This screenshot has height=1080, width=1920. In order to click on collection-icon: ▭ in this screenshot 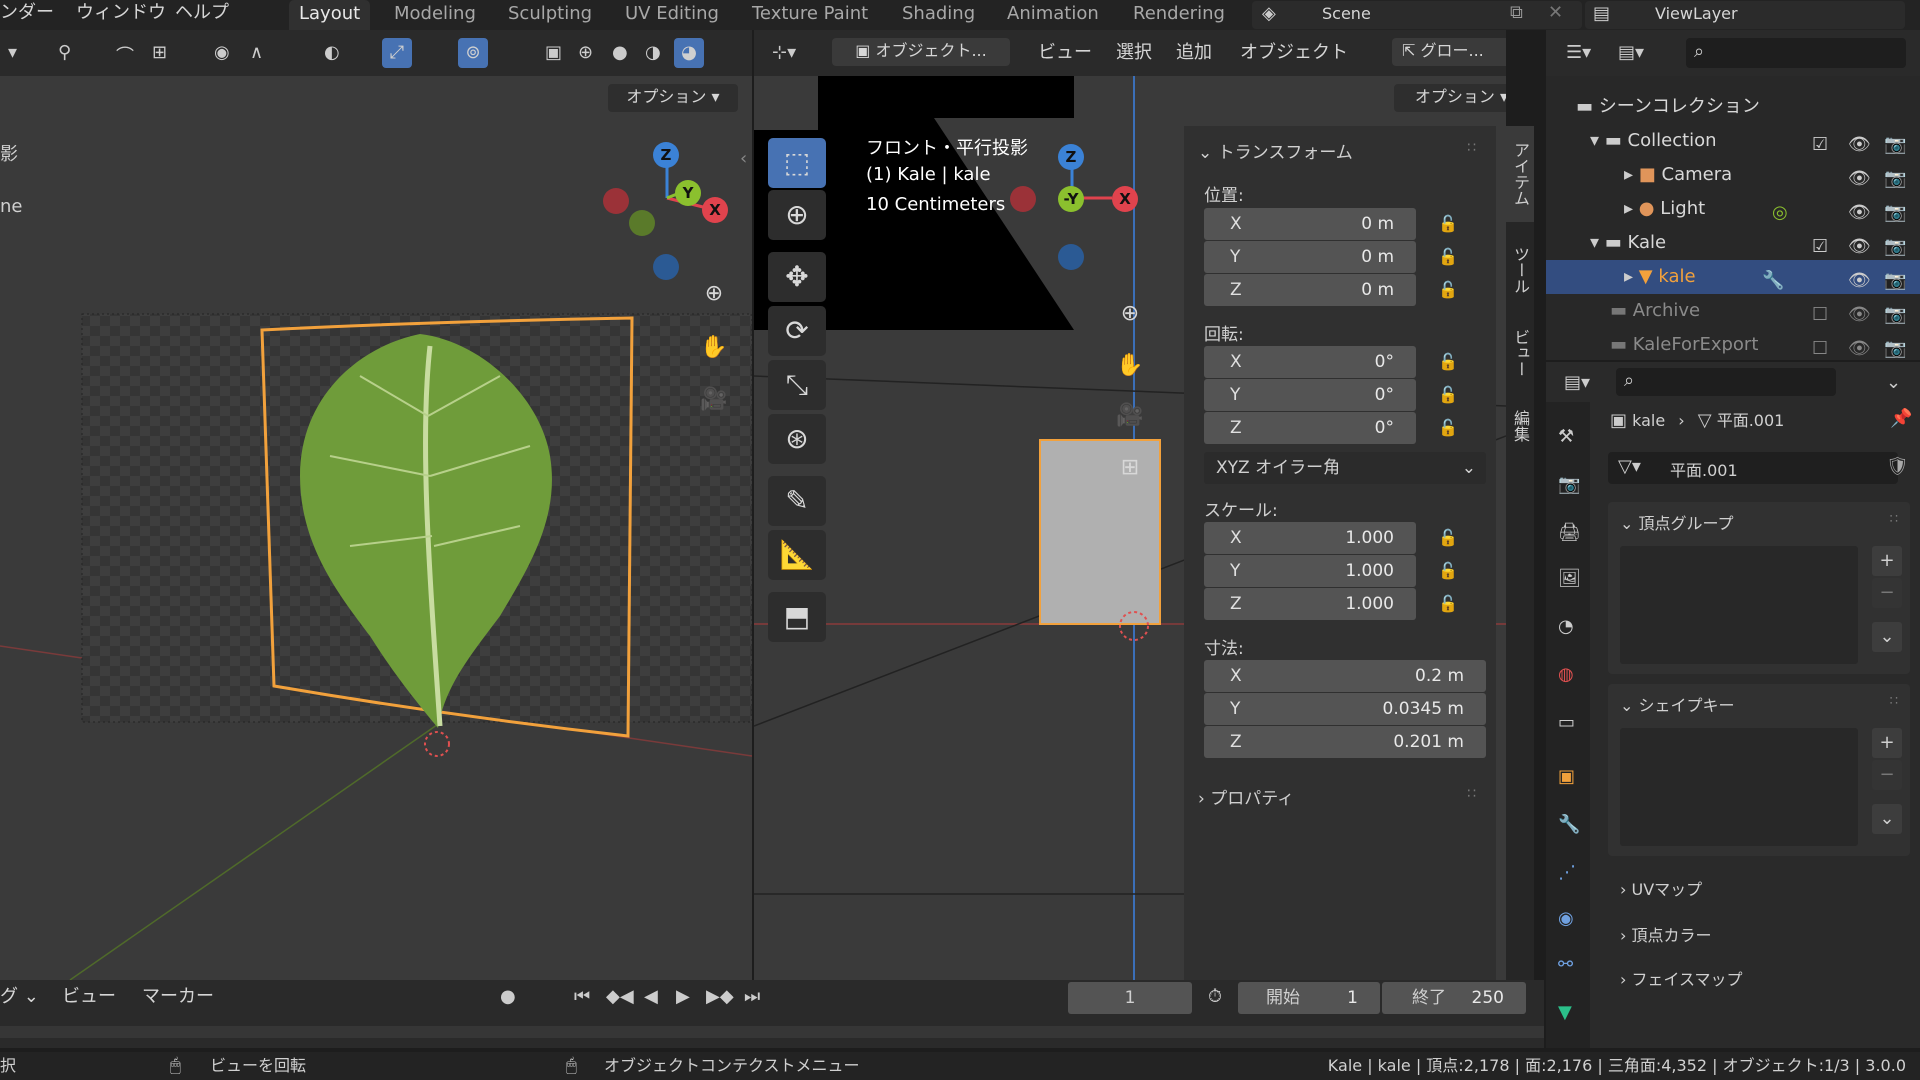, I will do `click(1566, 722)`.